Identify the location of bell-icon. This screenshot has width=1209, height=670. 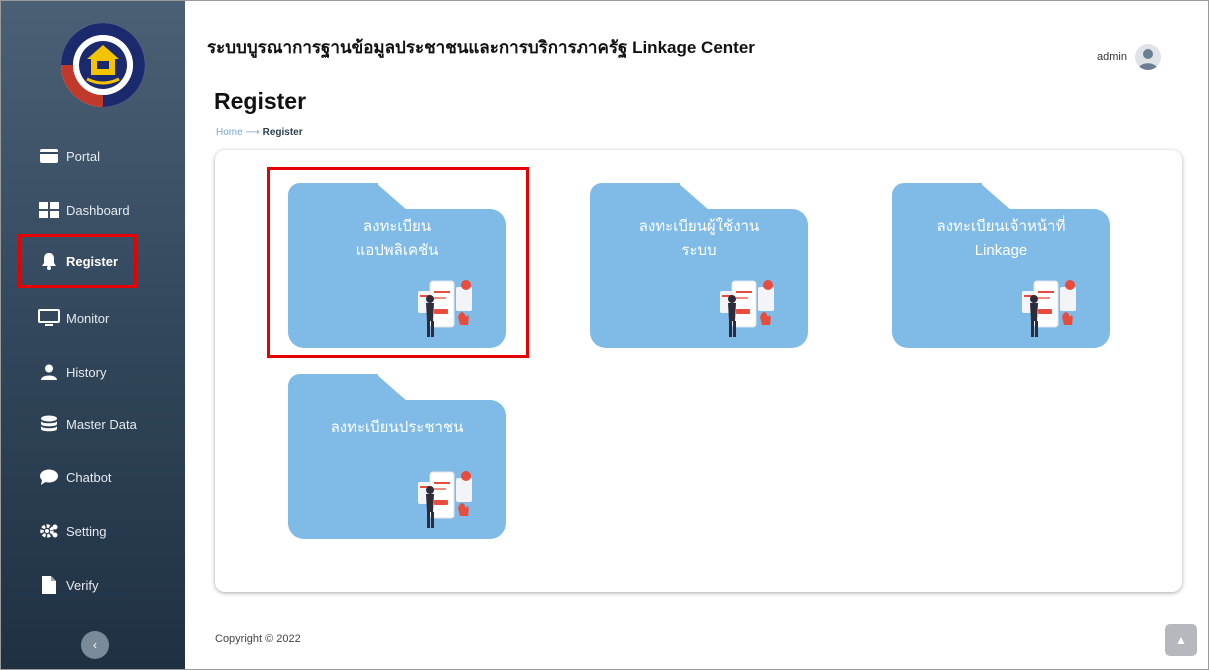
(49, 261).